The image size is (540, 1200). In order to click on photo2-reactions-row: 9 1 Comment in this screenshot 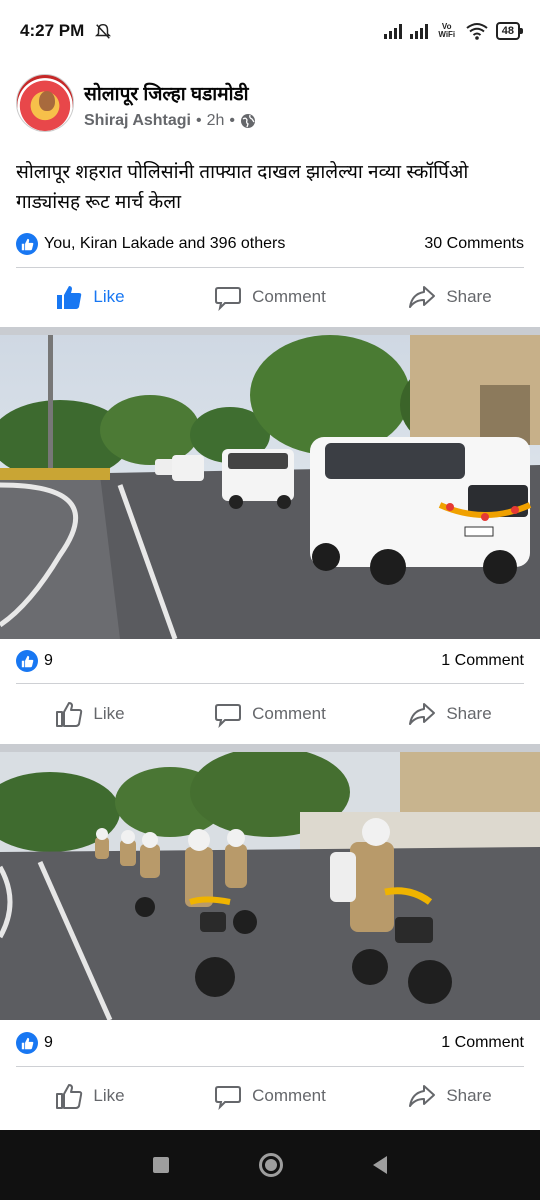, I will do `click(270, 1043)`.